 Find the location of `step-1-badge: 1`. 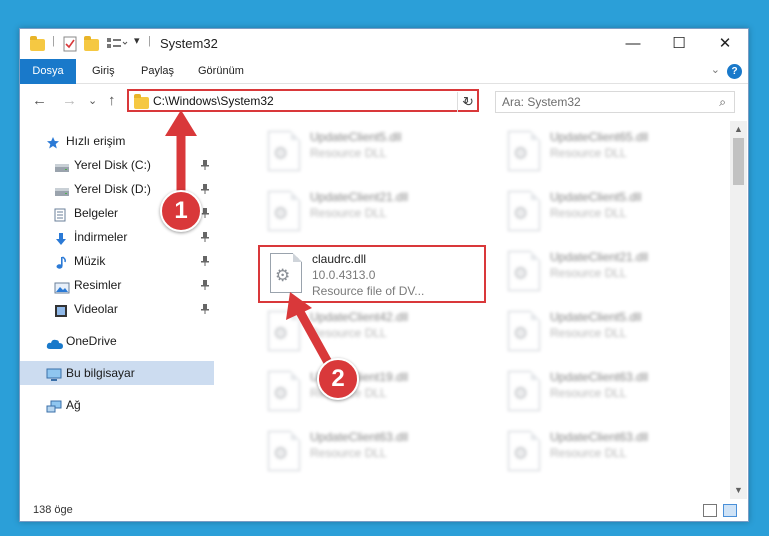

step-1-badge: 1 is located at coordinates (181, 211).